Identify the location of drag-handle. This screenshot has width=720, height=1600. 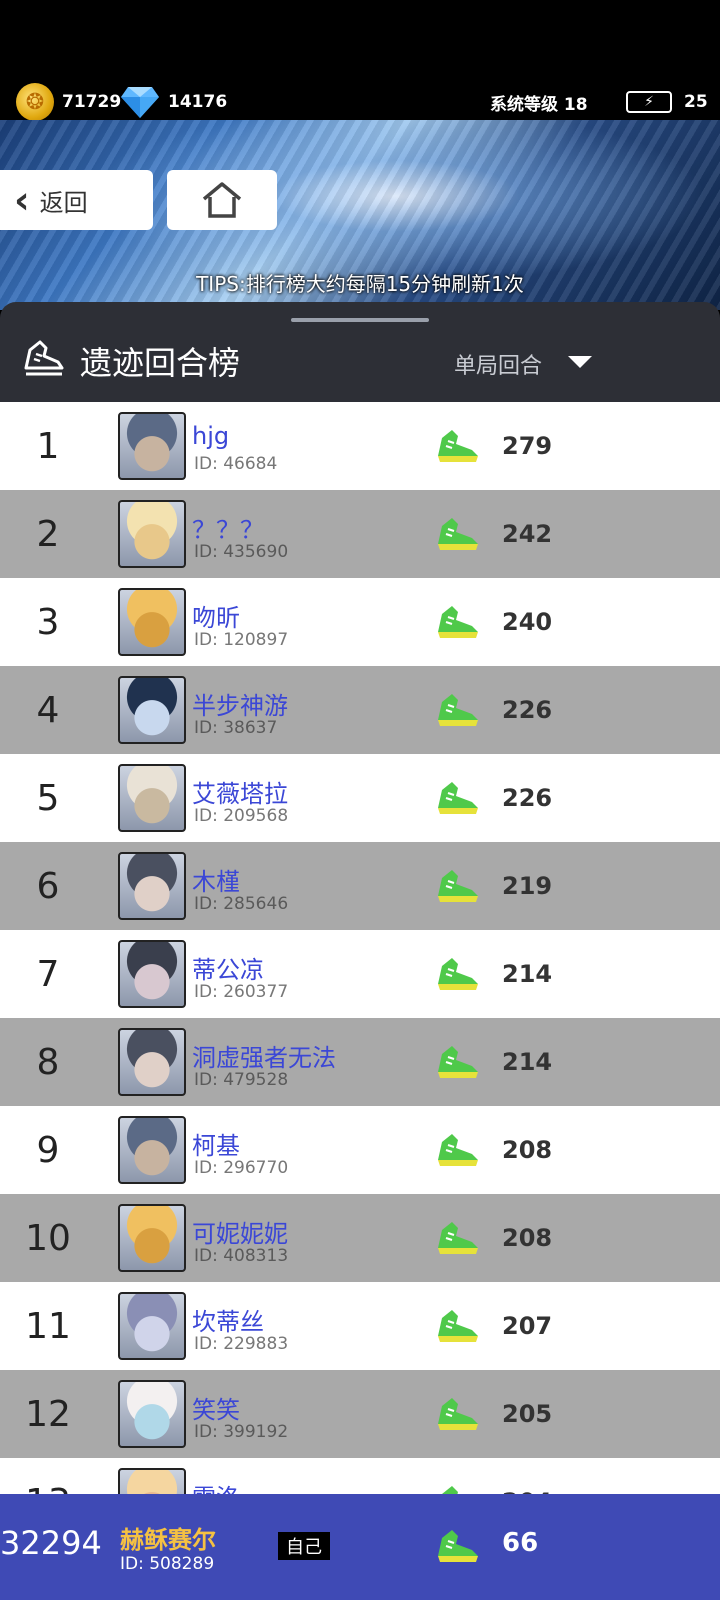
(360, 320).